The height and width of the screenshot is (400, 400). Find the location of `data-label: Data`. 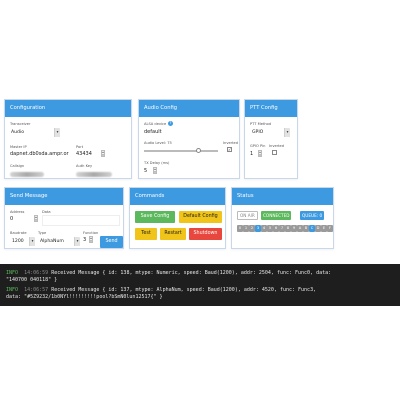

data-label: Data is located at coordinates (46, 212).